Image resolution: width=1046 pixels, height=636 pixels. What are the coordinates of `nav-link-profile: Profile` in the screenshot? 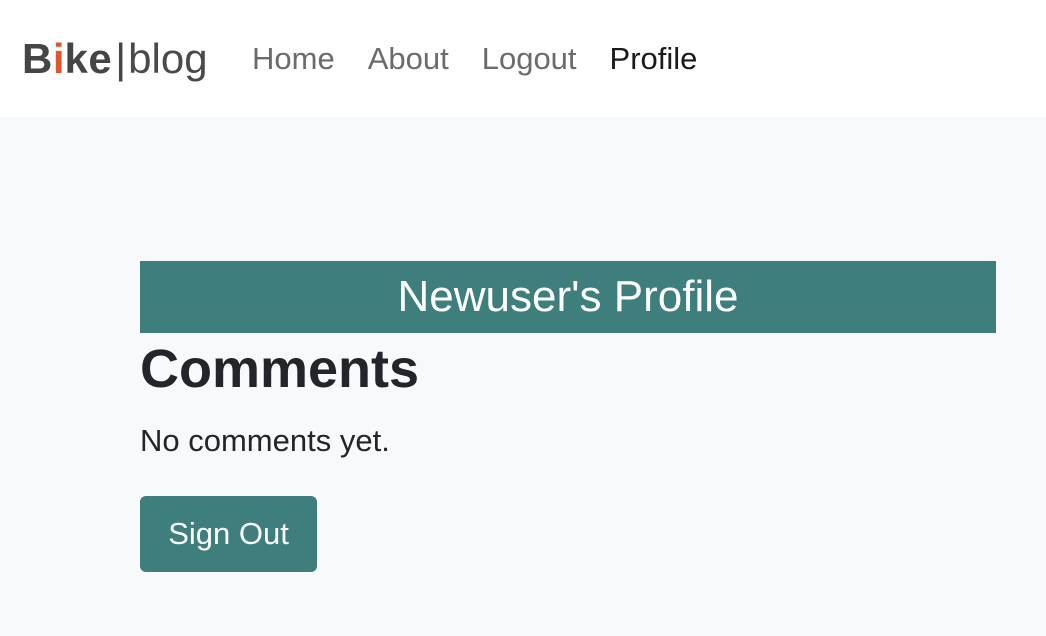 It's located at (654, 59).